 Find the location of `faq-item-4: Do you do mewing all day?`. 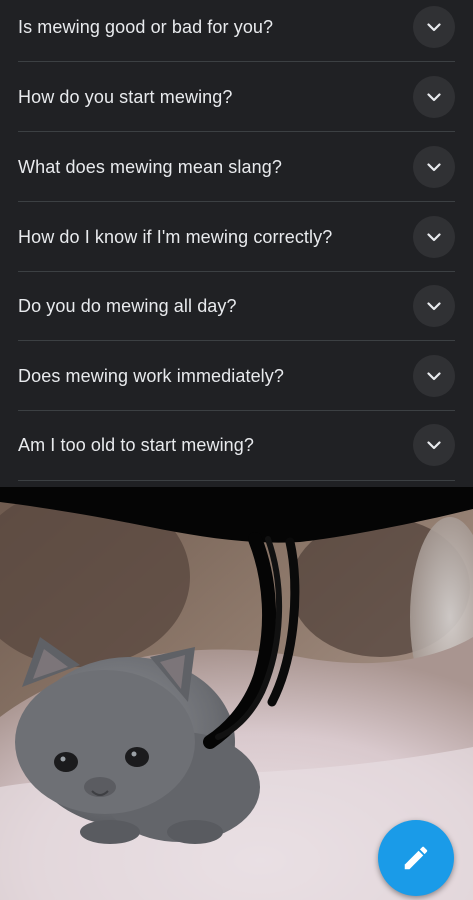

faq-item-4: Do you do mewing all day? is located at coordinates (236, 306).